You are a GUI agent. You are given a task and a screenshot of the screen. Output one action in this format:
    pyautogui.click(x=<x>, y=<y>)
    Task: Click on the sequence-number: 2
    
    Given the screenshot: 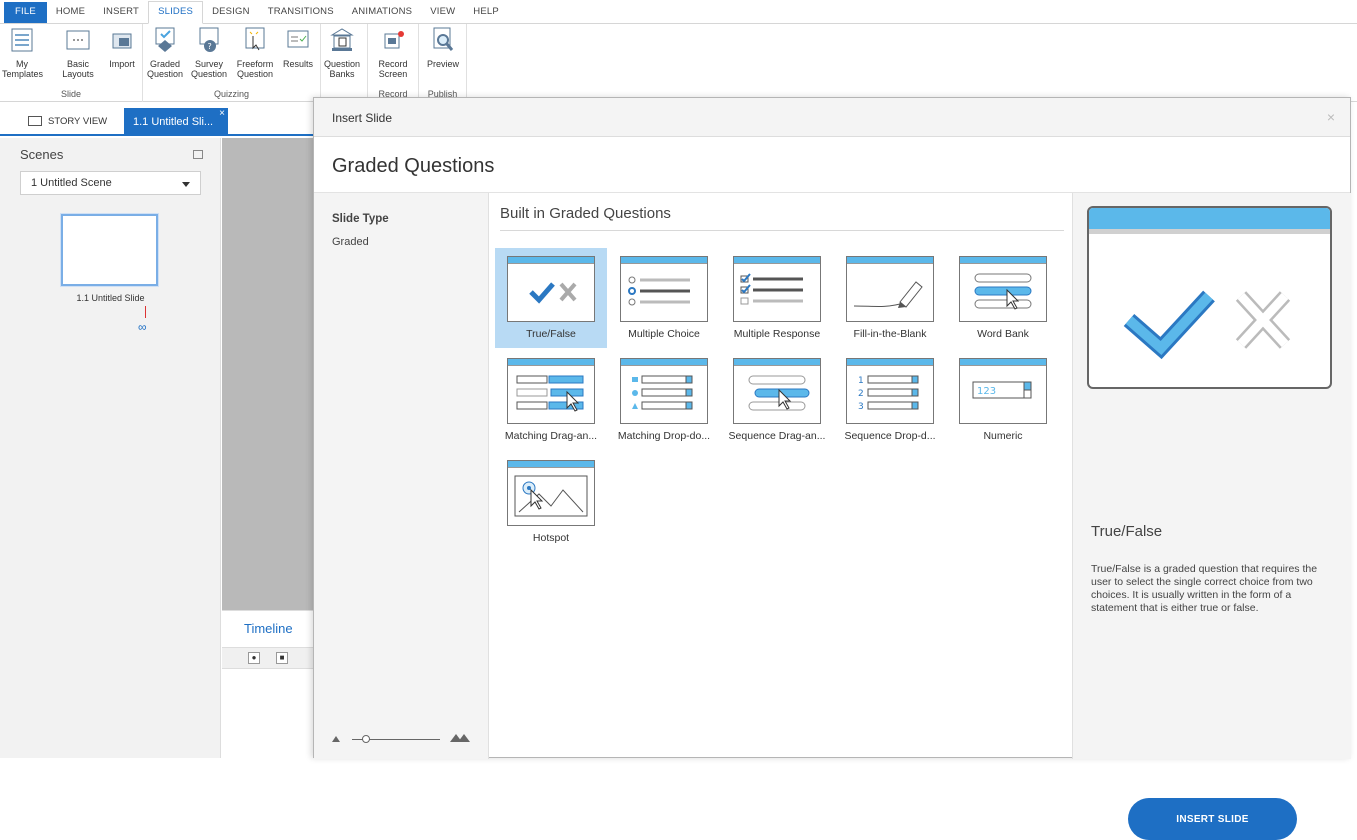 What is the action you would take?
    pyautogui.click(x=861, y=394)
    